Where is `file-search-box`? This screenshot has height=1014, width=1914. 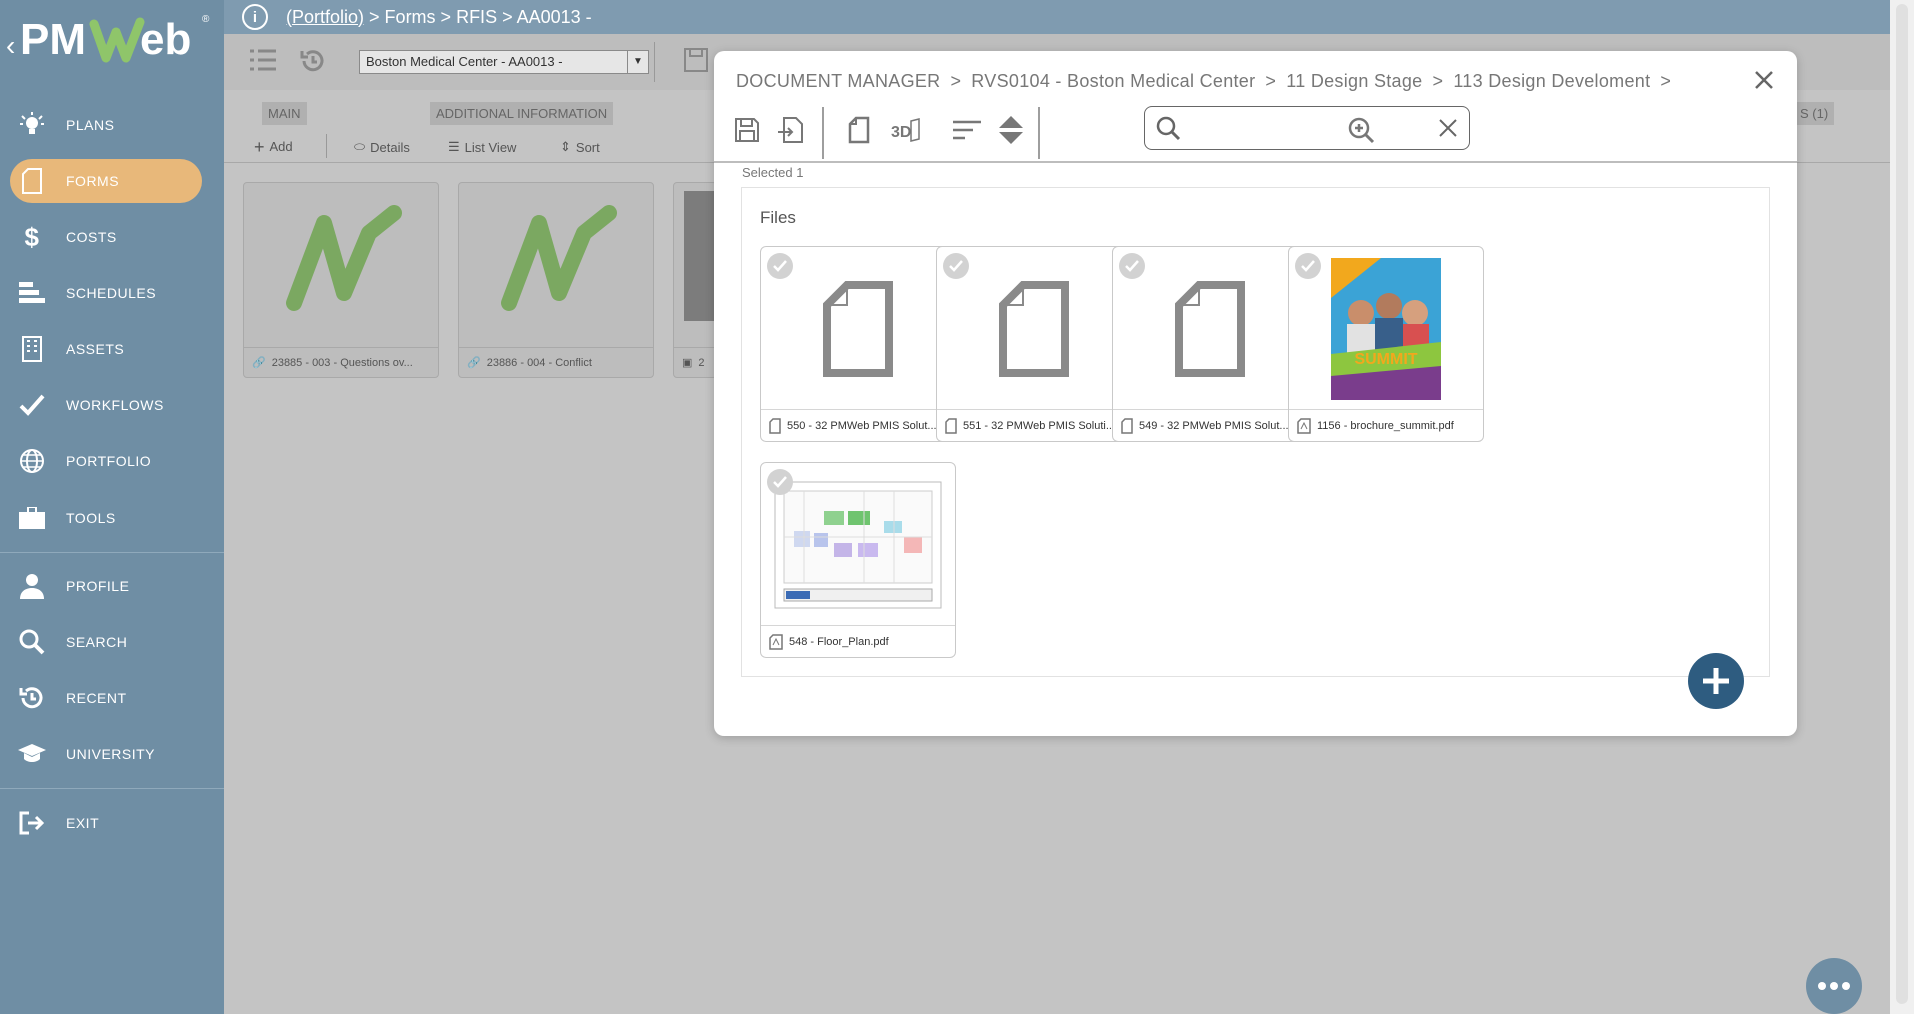 file-search-box is located at coordinates (1307, 128).